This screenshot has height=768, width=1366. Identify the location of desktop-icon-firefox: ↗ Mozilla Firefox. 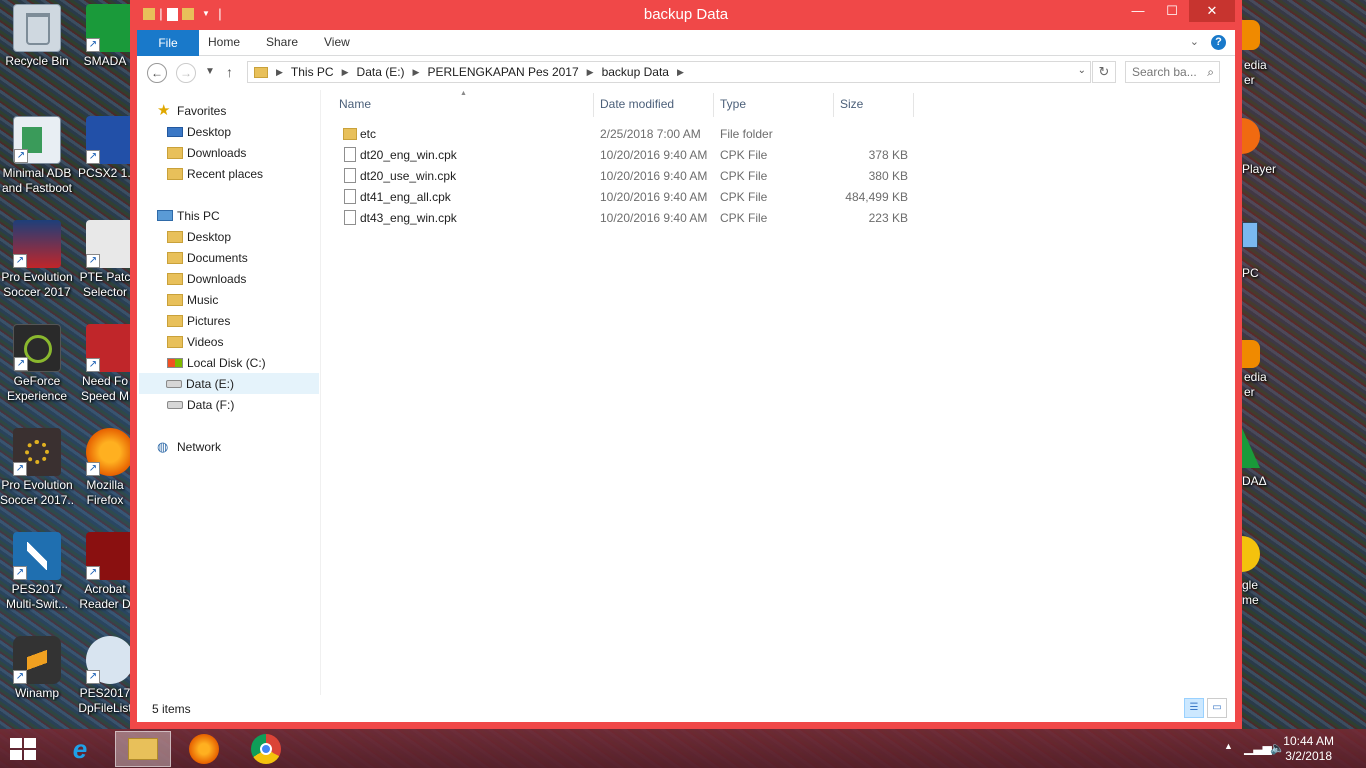
(105, 468).